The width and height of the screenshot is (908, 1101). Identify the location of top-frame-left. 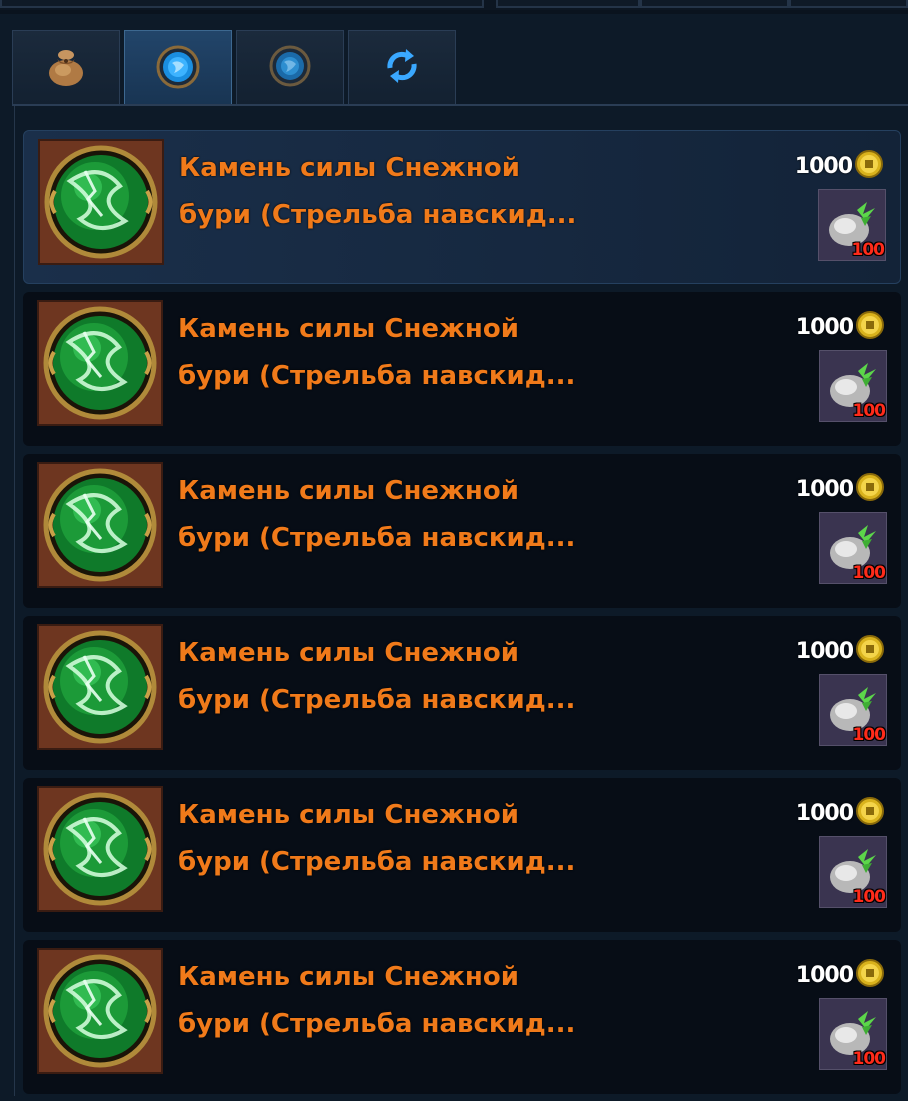
(242, 4).